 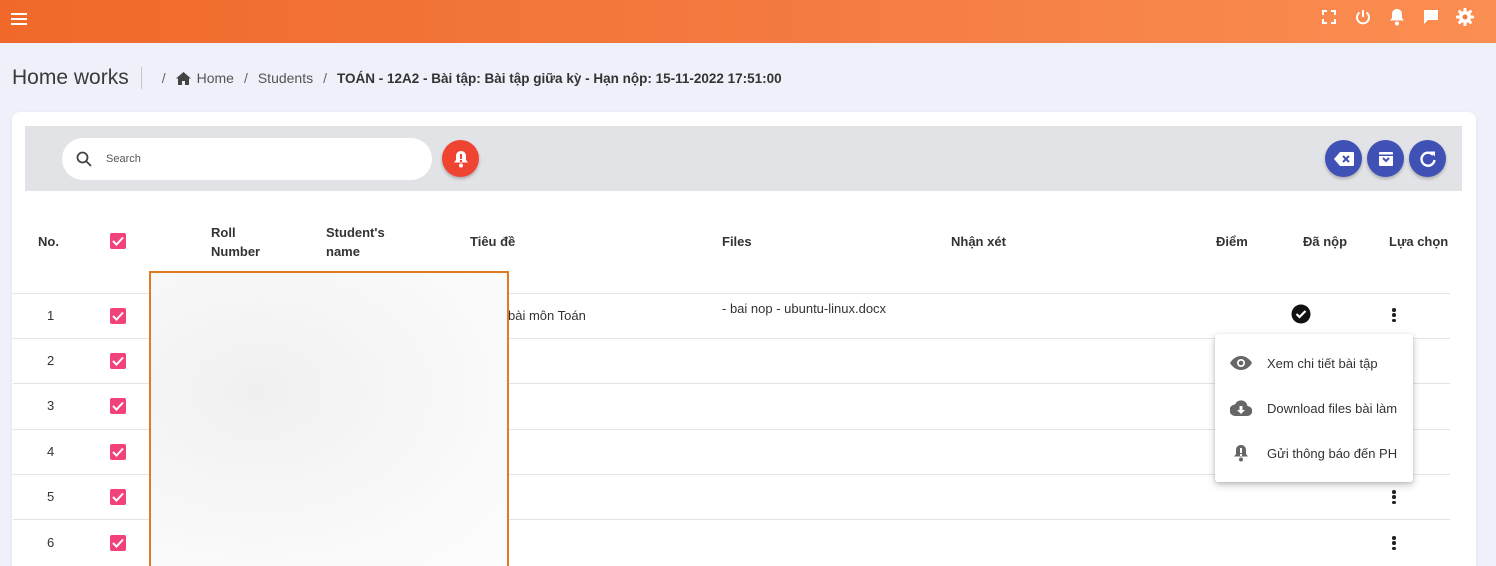 I want to click on col-no: No., so click(x=48, y=241).